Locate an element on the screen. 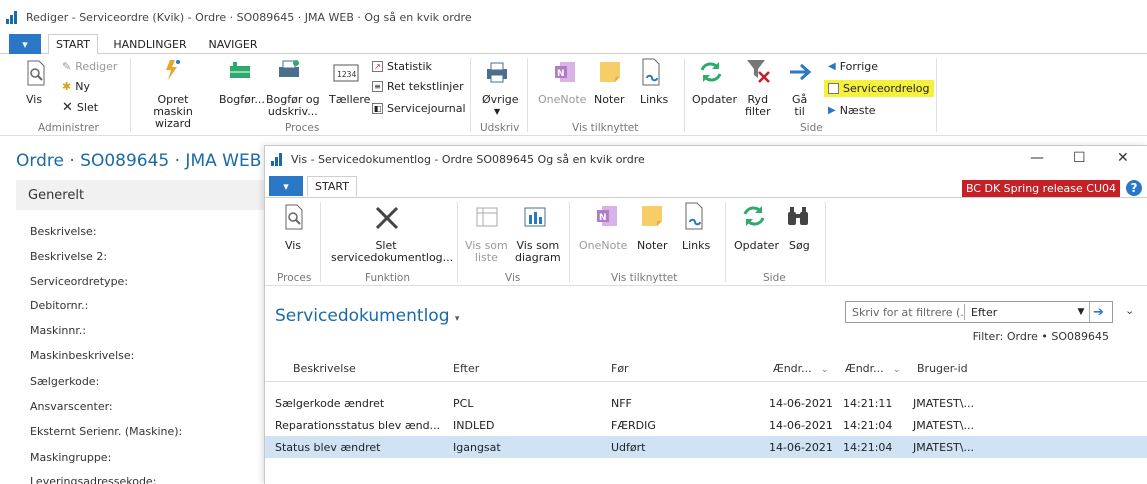 The image size is (1147, 484). dialog-tab-start: START is located at coordinates (332, 186).